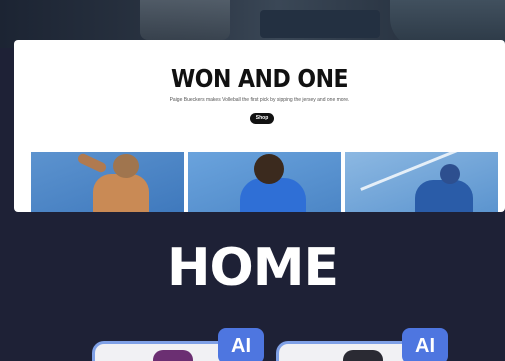  I want to click on shop-button: Shop, so click(262, 118).